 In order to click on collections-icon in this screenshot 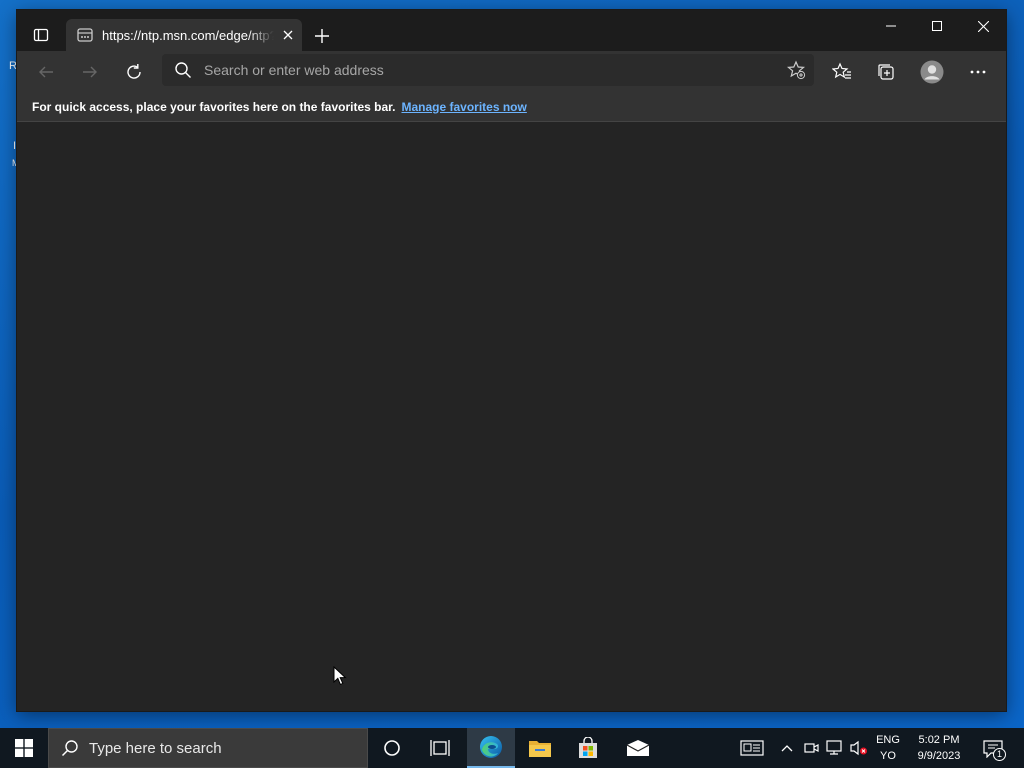, I will do `click(886, 72)`.